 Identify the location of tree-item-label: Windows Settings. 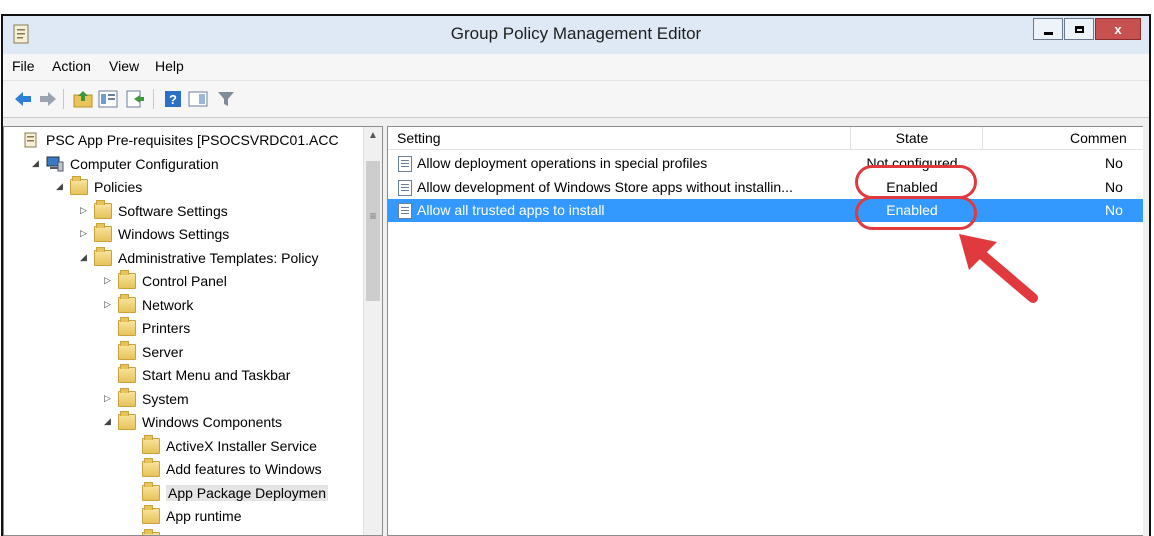
(174, 234).